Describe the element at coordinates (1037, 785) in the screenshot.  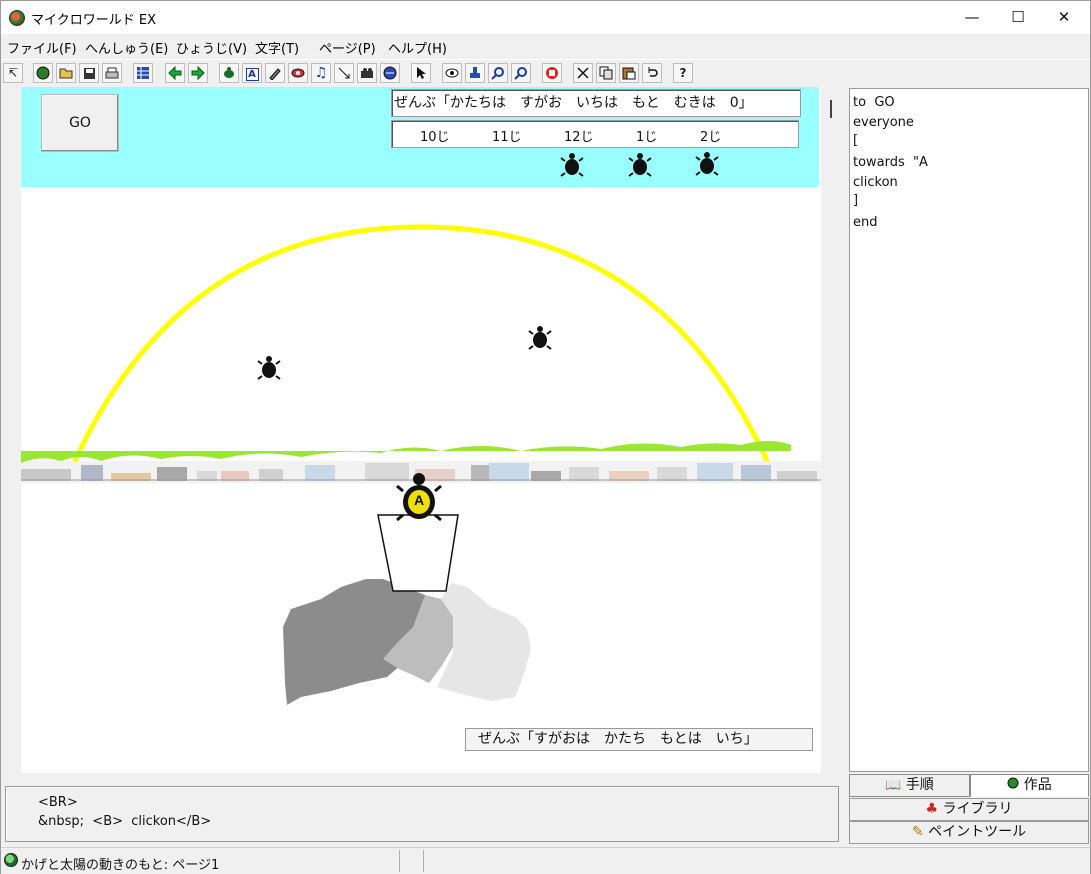
I see `tab-project-label: 作品` at that location.